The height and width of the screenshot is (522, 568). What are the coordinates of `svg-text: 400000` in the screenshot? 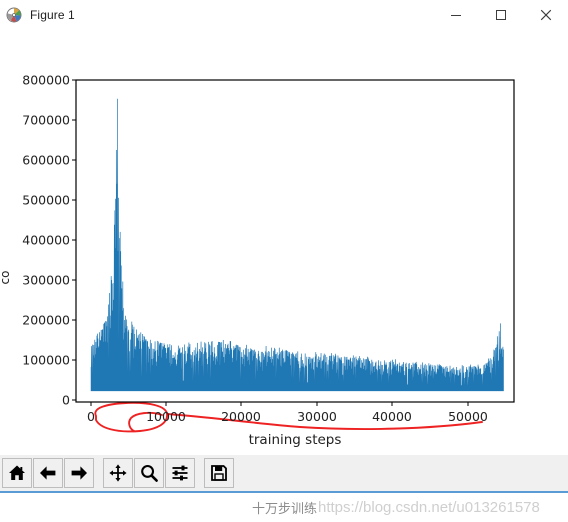 It's located at (46, 240).